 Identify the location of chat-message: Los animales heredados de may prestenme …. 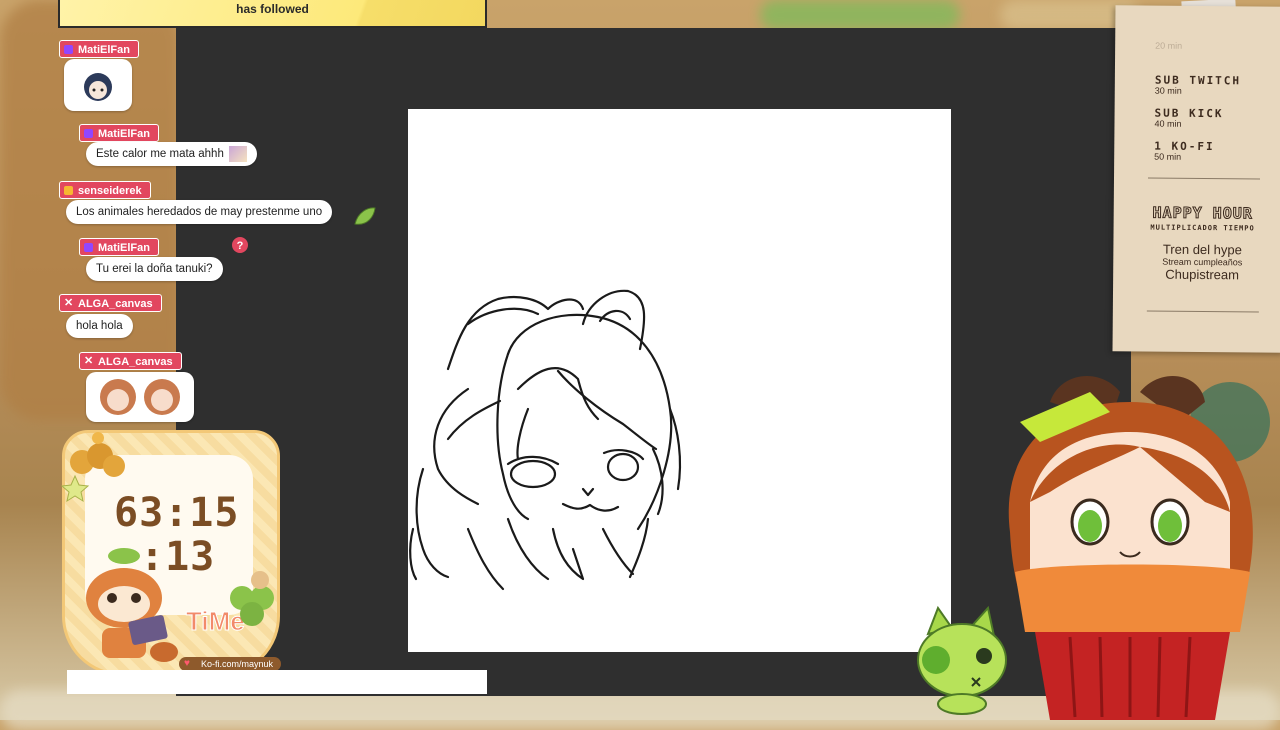
(199, 212).